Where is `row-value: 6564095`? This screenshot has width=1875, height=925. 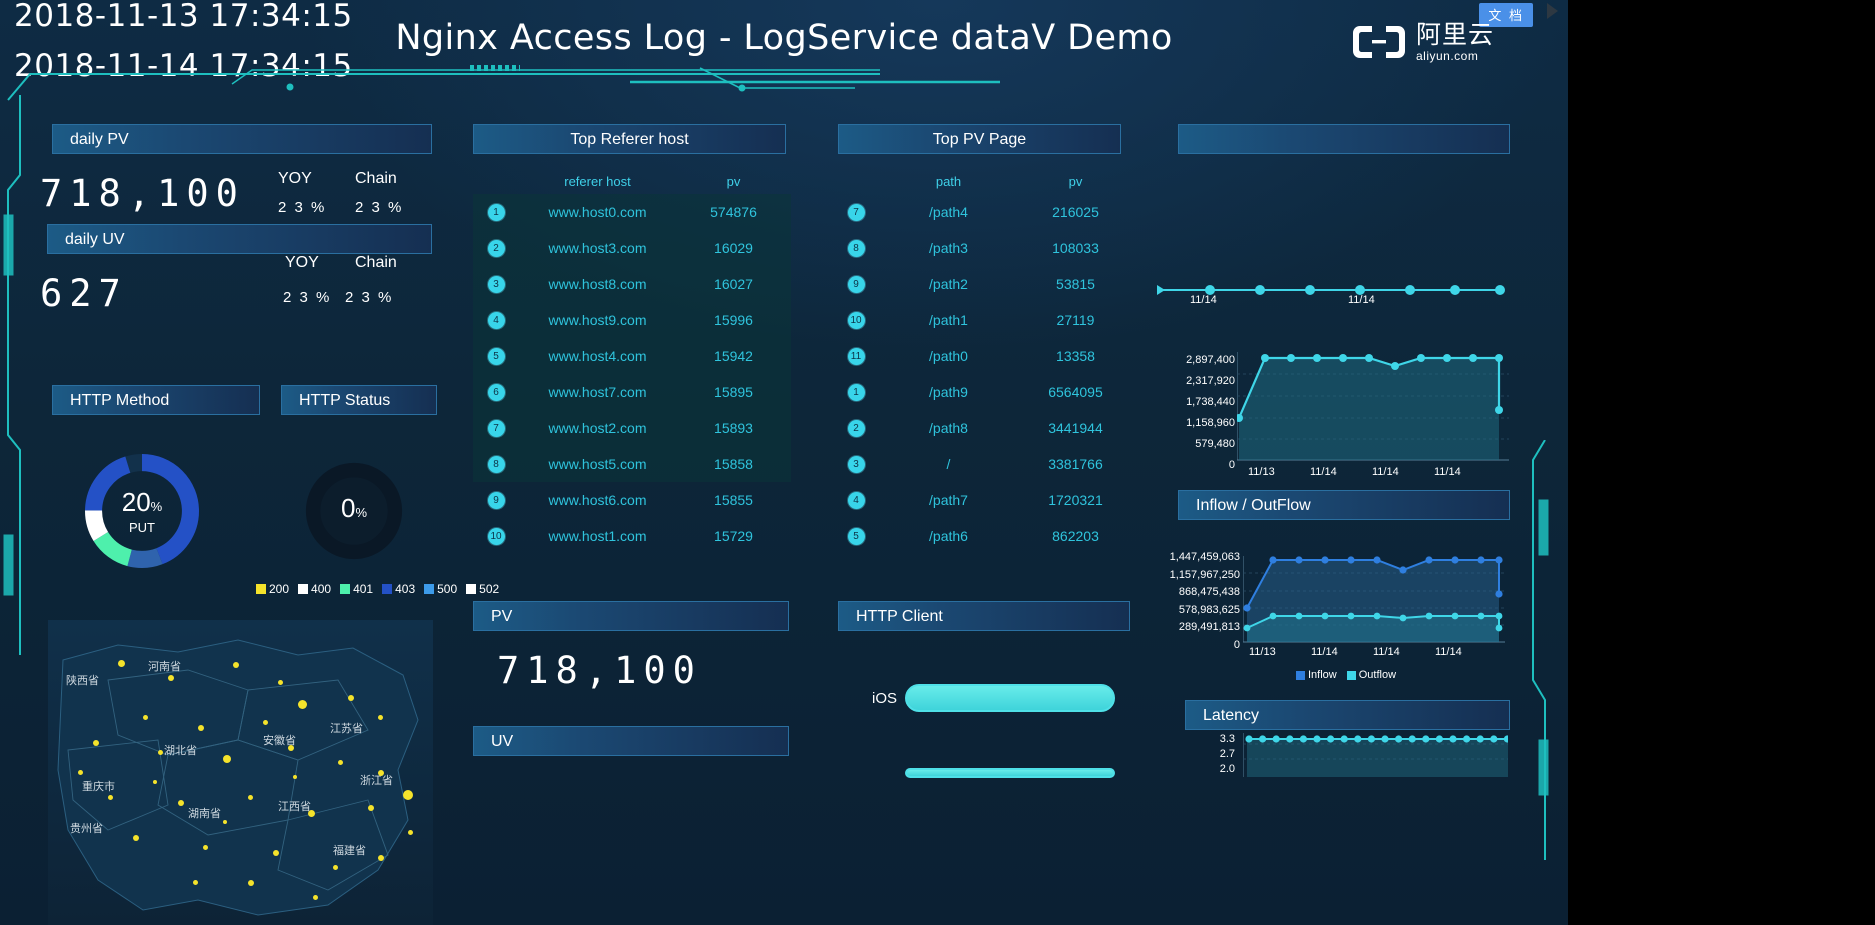
row-value: 6564095 is located at coordinates (1075, 392).